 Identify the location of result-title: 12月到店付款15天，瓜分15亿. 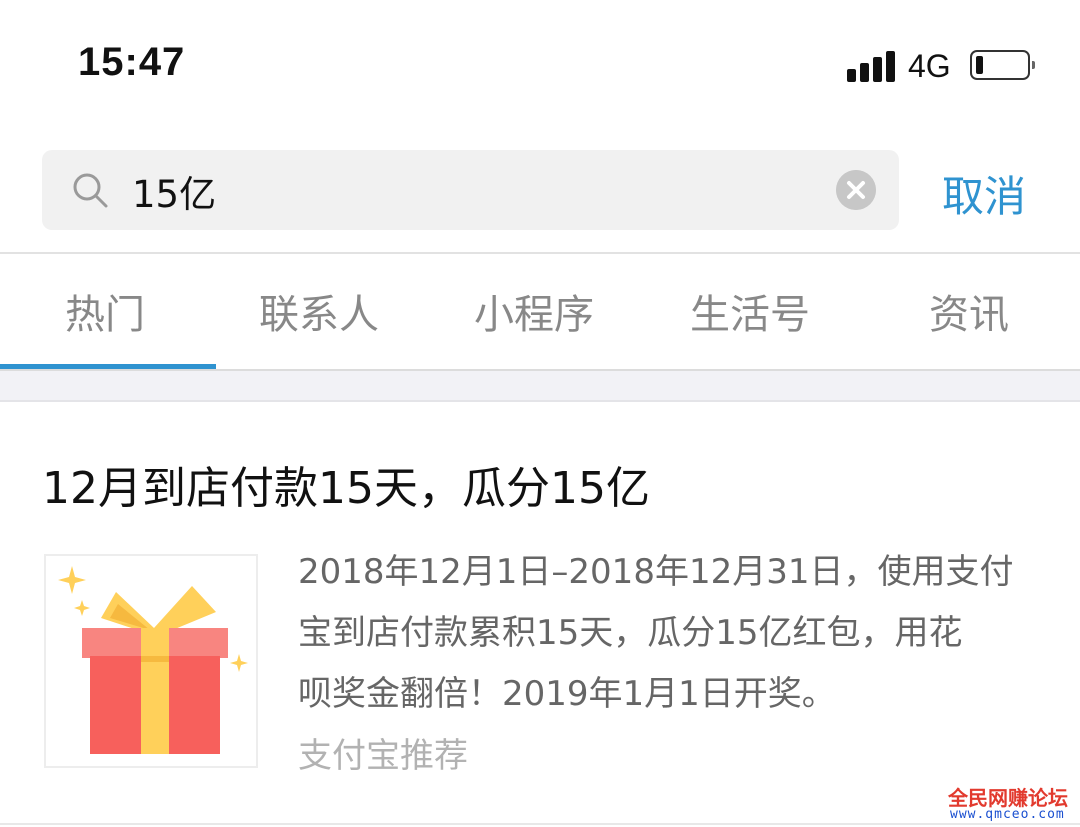
(346, 488).